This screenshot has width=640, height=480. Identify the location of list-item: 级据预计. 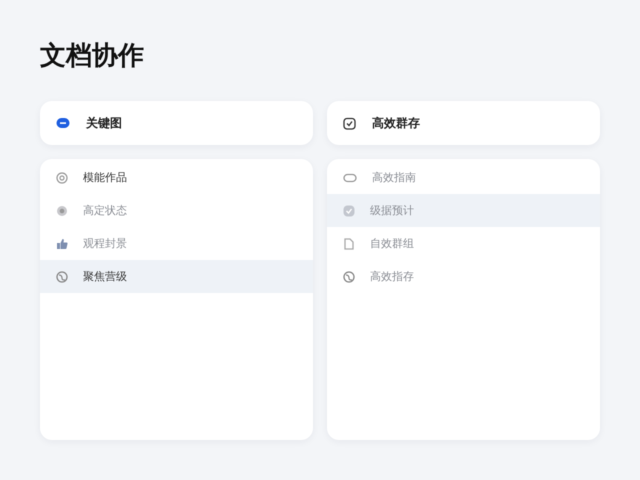
(463, 210).